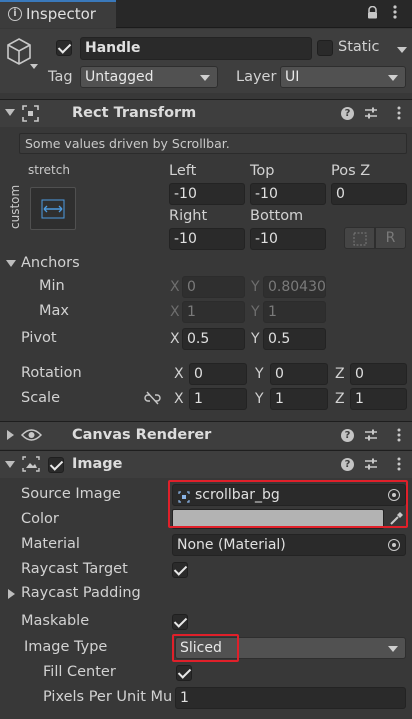 Image resolution: width=412 pixels, height=719 pixels. I want to click on posz-label: Pos Z, so click(351, 171).